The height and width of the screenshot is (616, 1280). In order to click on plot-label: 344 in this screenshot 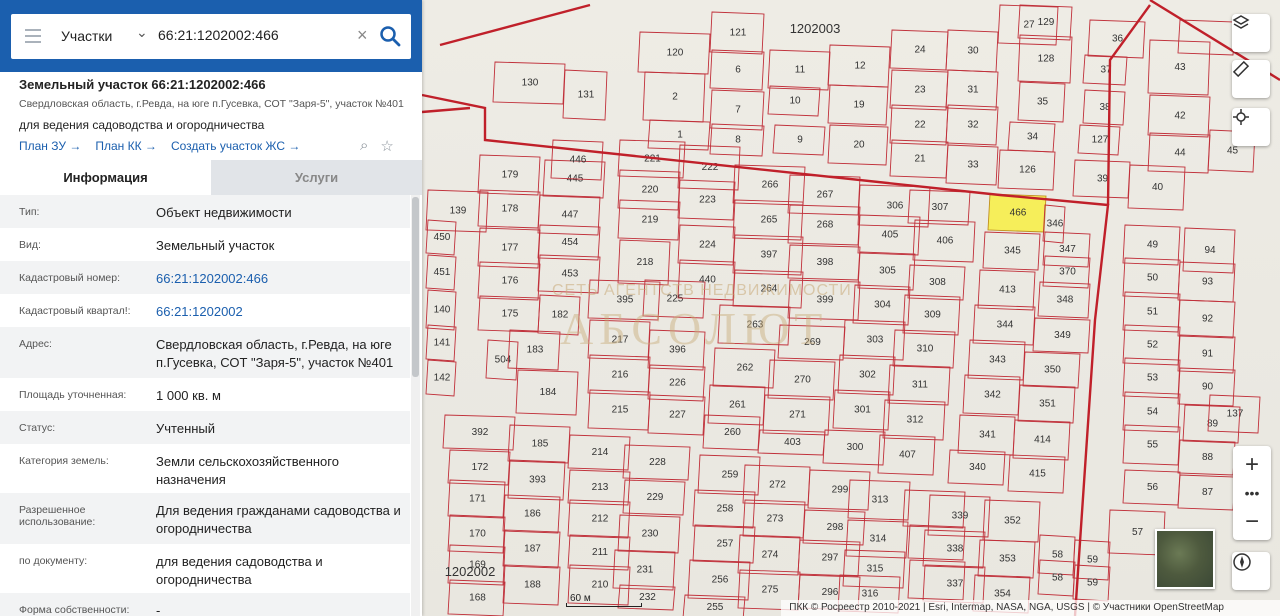, I will do `click(1005, 325)`.